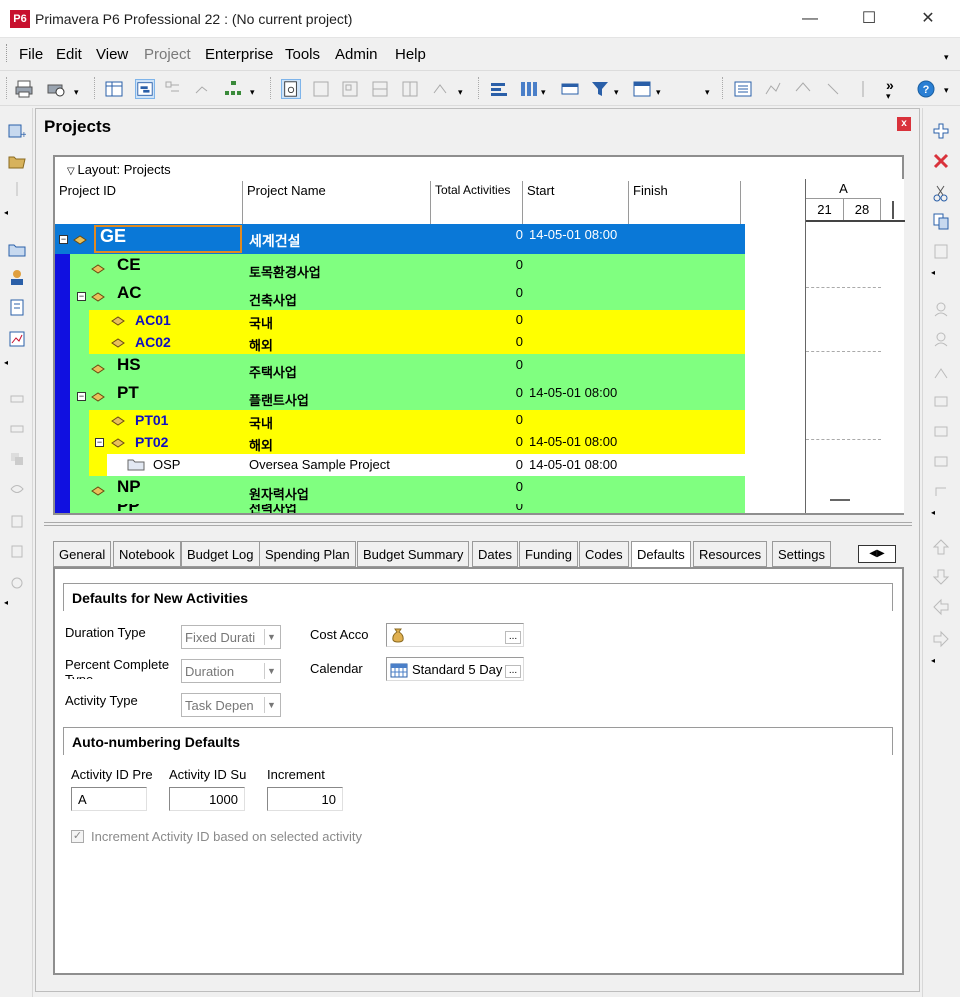  I want to click on close-window-button: ✕, so click(928, 19).